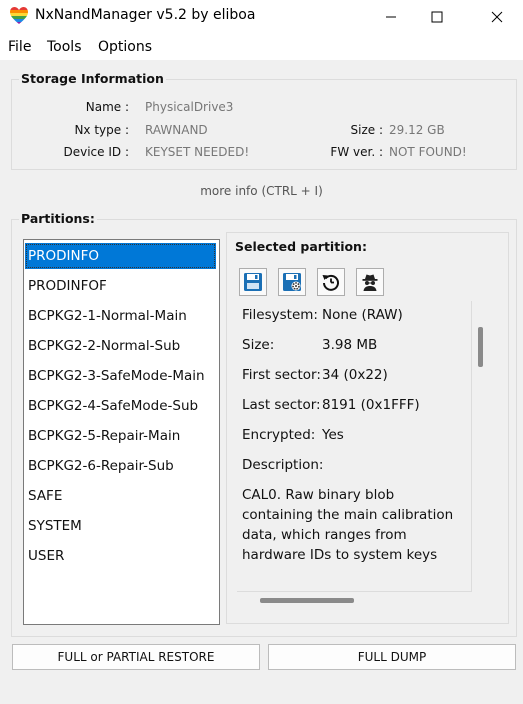 Image resolution: width=523 pixels, height=704 pixels. I want to click on save-settings-icon, so click(292, 282).